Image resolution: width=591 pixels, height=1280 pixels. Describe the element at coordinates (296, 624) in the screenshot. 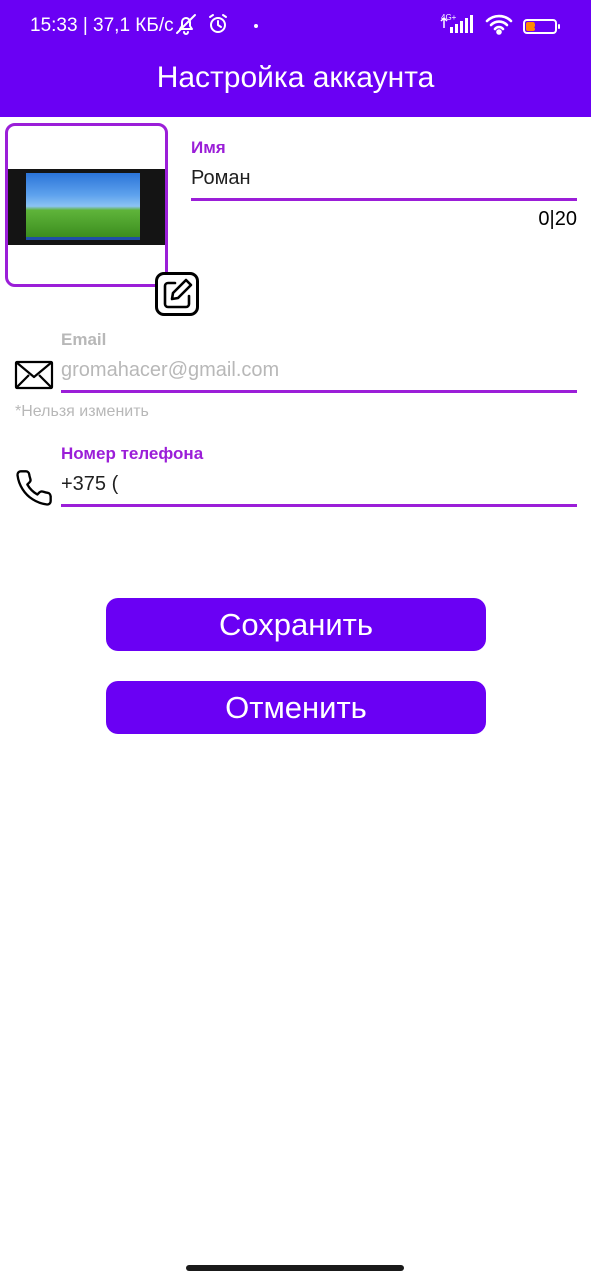

I see `save-button: Сохранить` at that location.